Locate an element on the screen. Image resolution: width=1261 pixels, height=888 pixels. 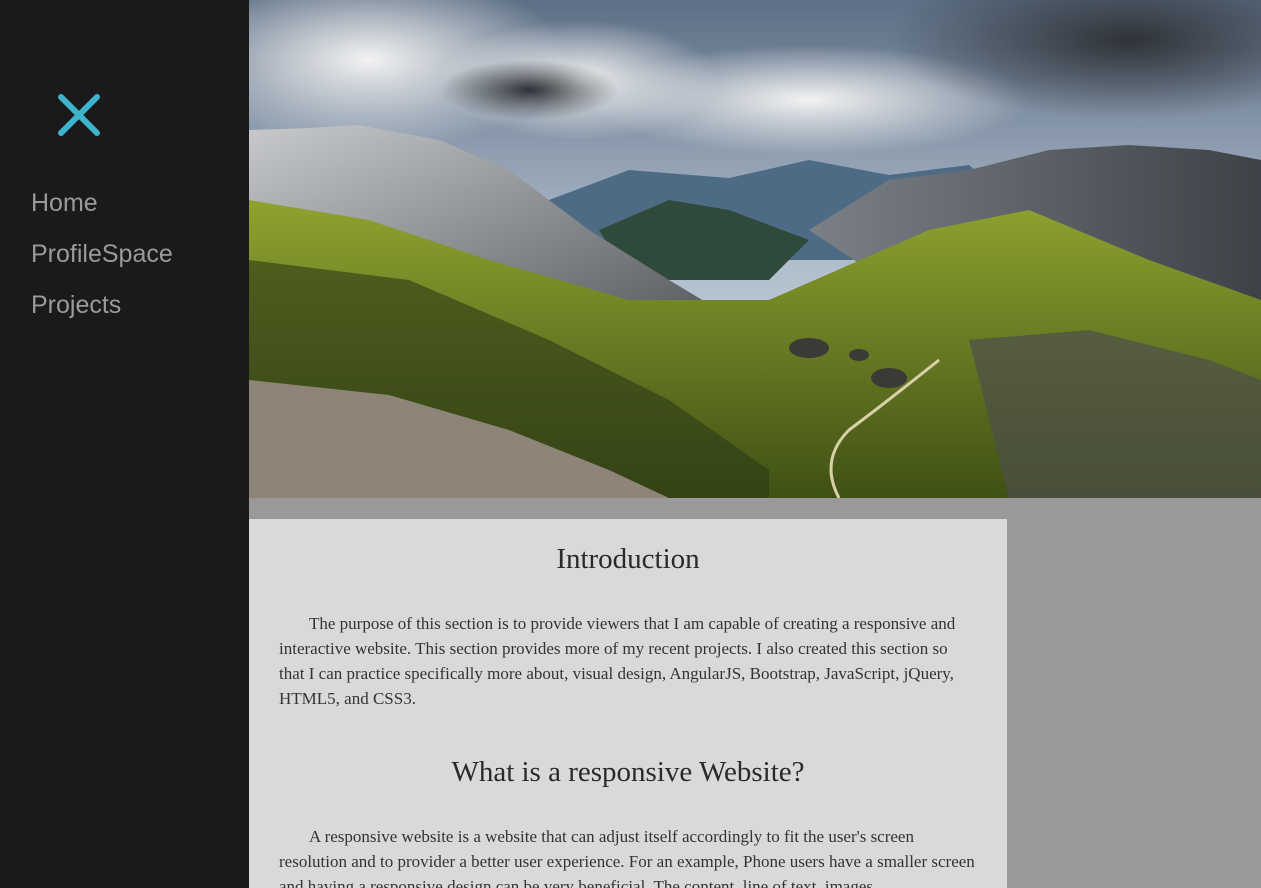
responsive-heading: What is a responsive Website? is located at coordinates (628, 772).